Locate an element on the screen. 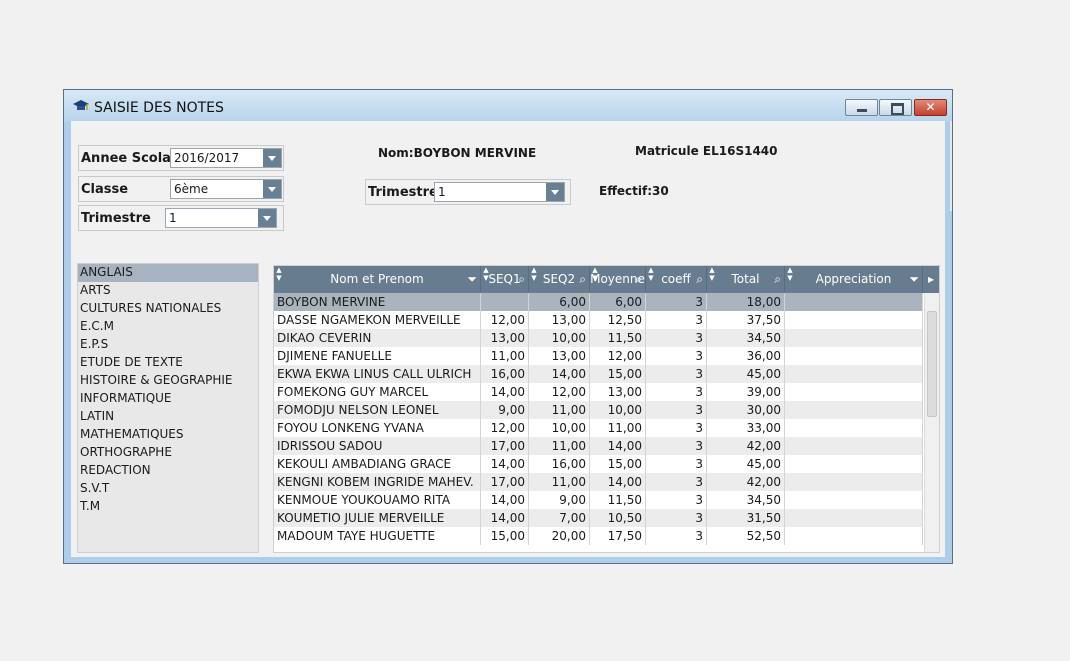  cell-total: 18,00 is located at coordinates (746, 302).